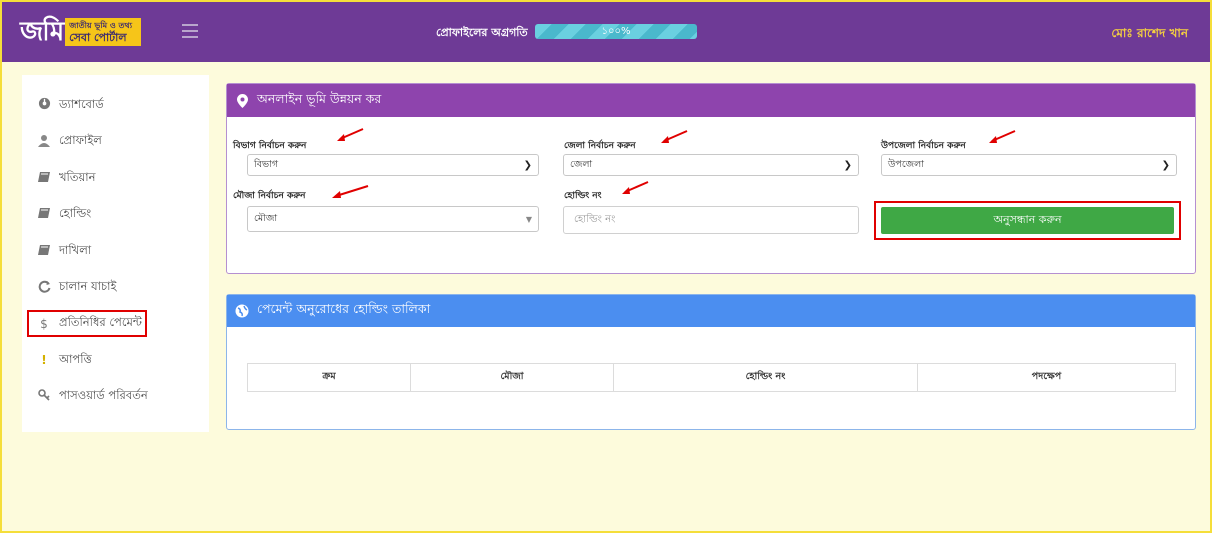  What do you see at coordinates (711, 100) in the screenshot?
I see `panel-header: অনলাইন ভূমি উন্নয়ন কর` at bounding box center [711, 100].